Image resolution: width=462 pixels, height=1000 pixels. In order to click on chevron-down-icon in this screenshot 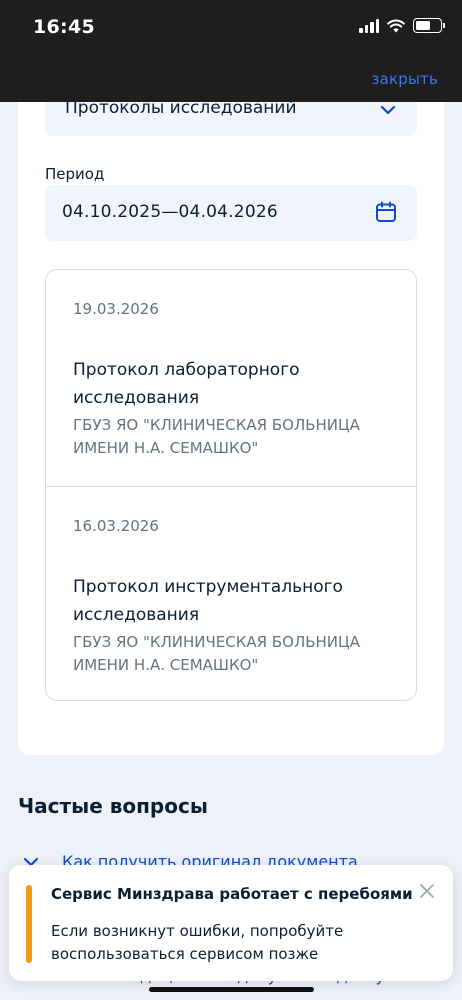, I will do `click(388, 110)`.